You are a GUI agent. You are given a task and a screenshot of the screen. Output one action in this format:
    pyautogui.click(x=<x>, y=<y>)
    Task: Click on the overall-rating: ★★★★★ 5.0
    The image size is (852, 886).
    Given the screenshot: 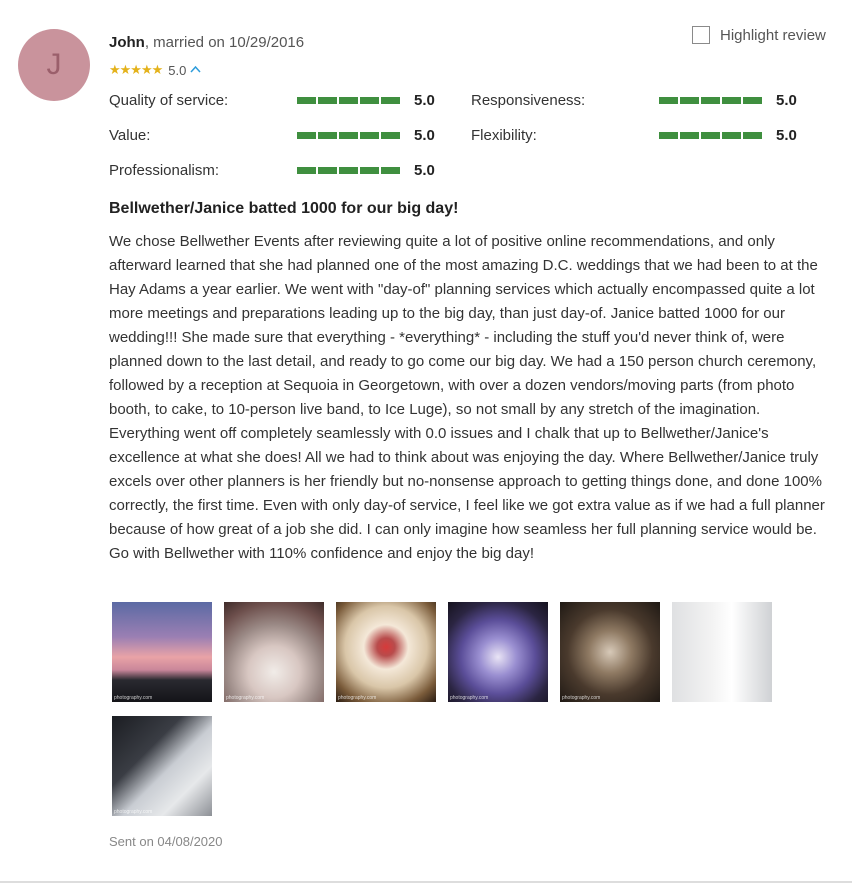 What is the action you would take?
    pyautogui.click(x=155, y=70)
    